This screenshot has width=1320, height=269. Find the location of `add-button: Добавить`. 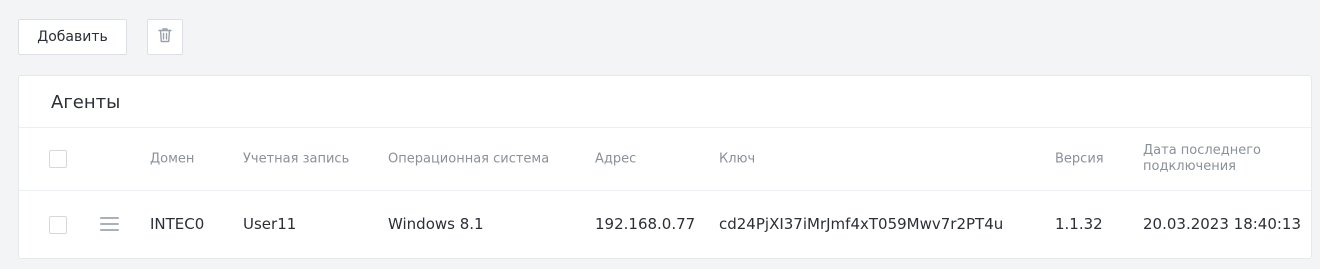

add-button: Добавить is located at coordinates (72, 37).